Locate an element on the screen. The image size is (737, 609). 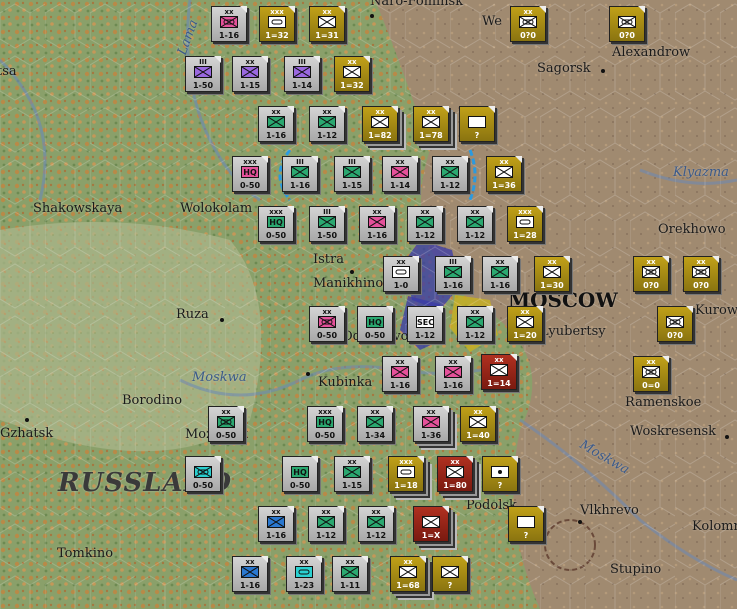
unit-counter: xx 1=82 is located at coordinates (380, 124).